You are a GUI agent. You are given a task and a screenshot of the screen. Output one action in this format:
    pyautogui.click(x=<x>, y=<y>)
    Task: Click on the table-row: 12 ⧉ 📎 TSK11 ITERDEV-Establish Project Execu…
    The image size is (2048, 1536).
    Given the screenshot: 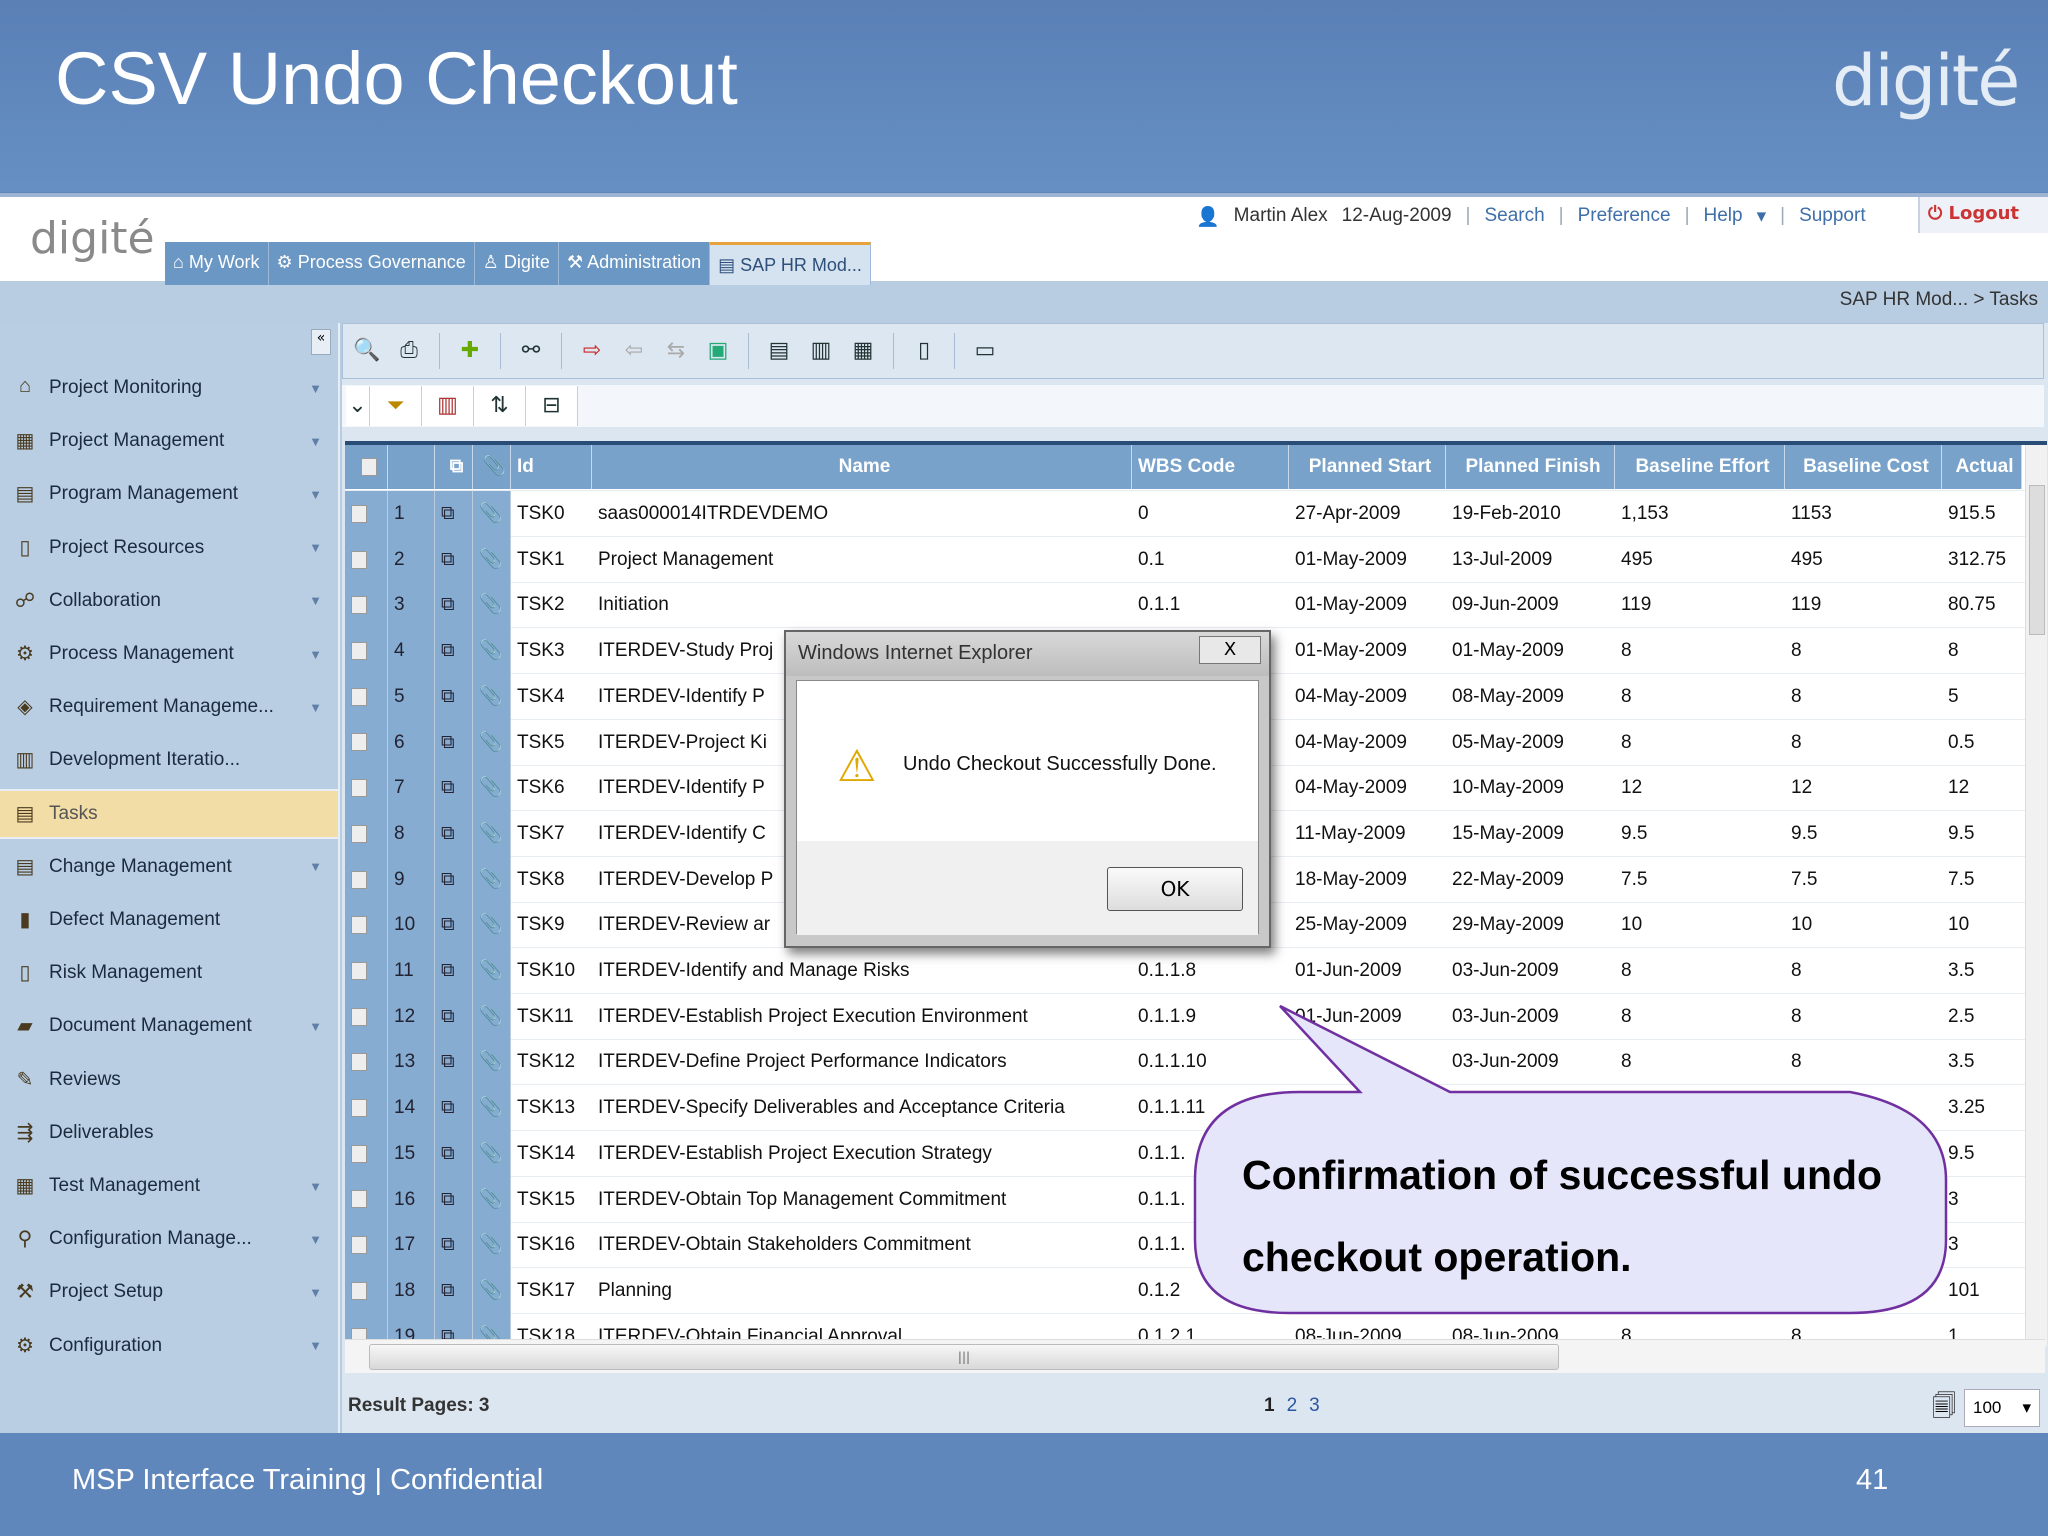 What is the action you would take?
    pyautogui.click(x=1195, y=1016)
    